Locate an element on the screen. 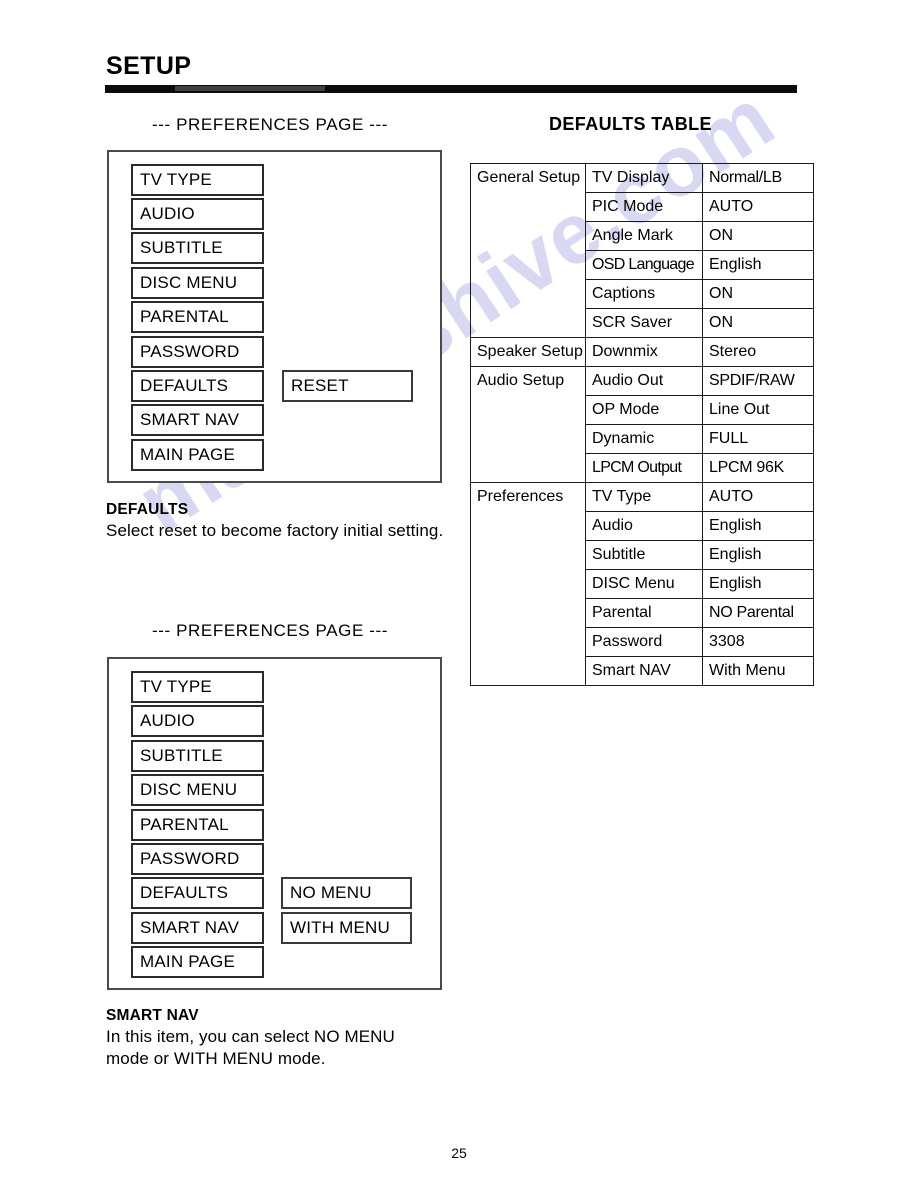 The image size is (918, 1188). submenu-item-no-menu: NO MENU is located at coordinates (346, 893).